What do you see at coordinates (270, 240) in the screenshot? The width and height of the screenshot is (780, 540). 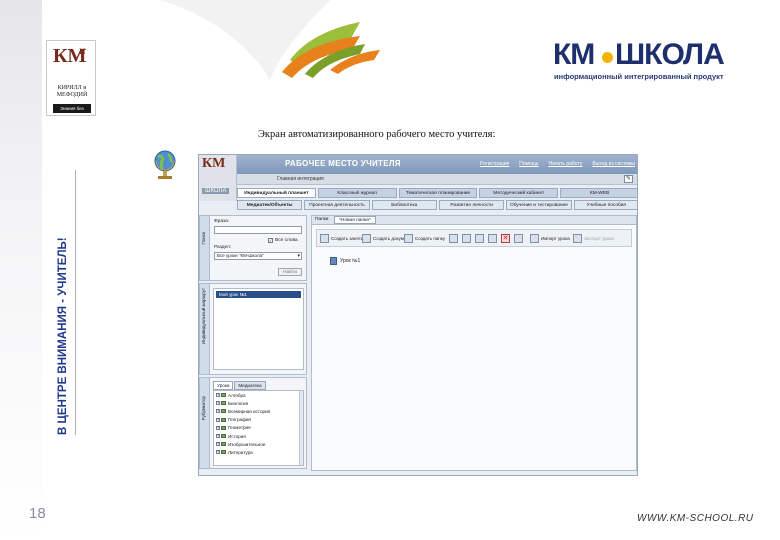 I see `all-words-checkbox: ✓` at bounding box center [270, 240].